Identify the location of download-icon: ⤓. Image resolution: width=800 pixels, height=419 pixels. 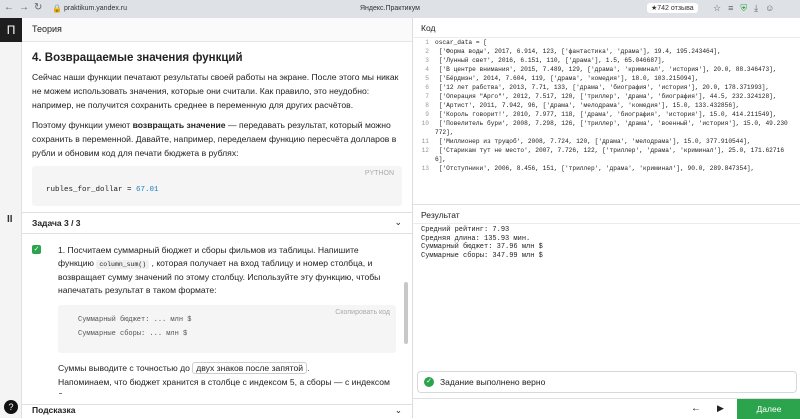
(756, 8).